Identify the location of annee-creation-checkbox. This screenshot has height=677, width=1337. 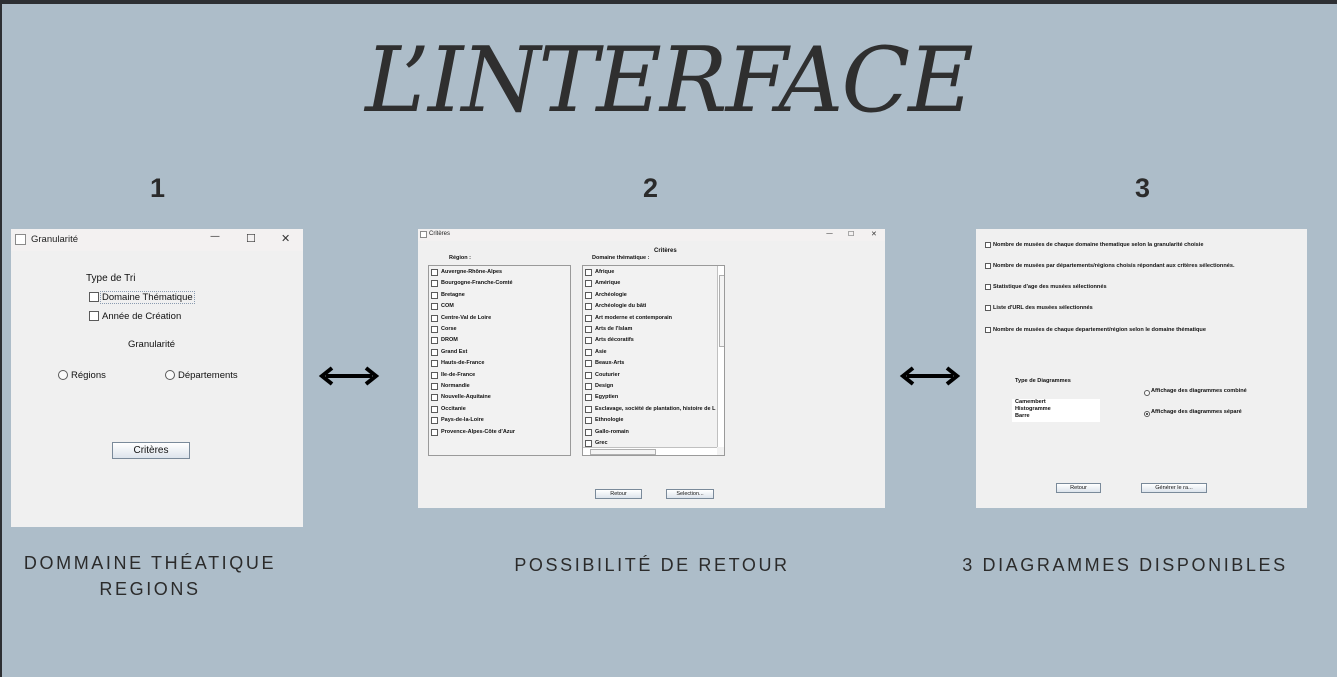
(94, 316).